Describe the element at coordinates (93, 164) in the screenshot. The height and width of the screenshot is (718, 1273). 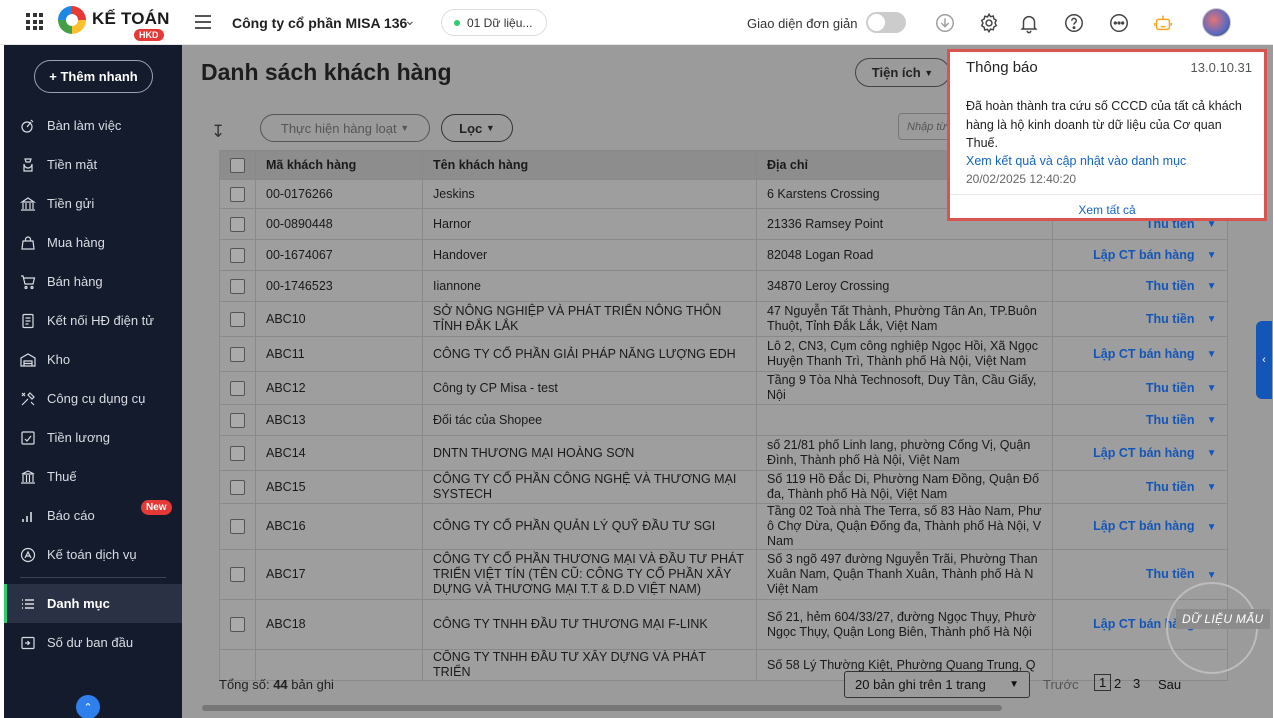
I see `sidebar-item-cash: Tiền mặt` at that location.